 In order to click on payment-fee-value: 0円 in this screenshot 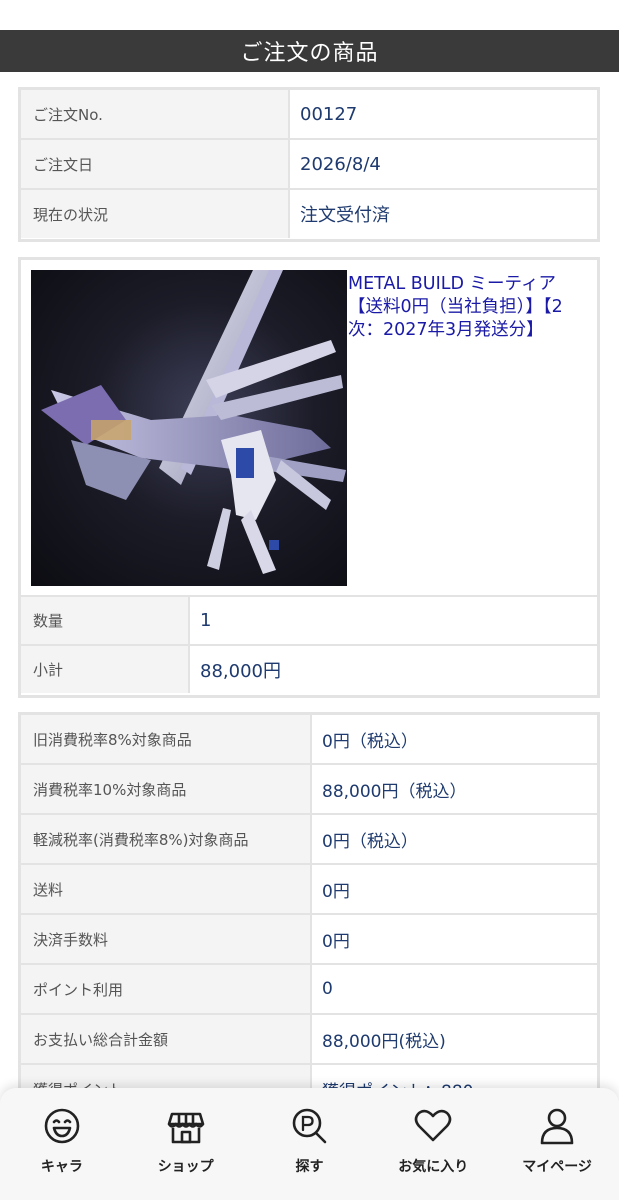, I will do `click(453, 939)`.